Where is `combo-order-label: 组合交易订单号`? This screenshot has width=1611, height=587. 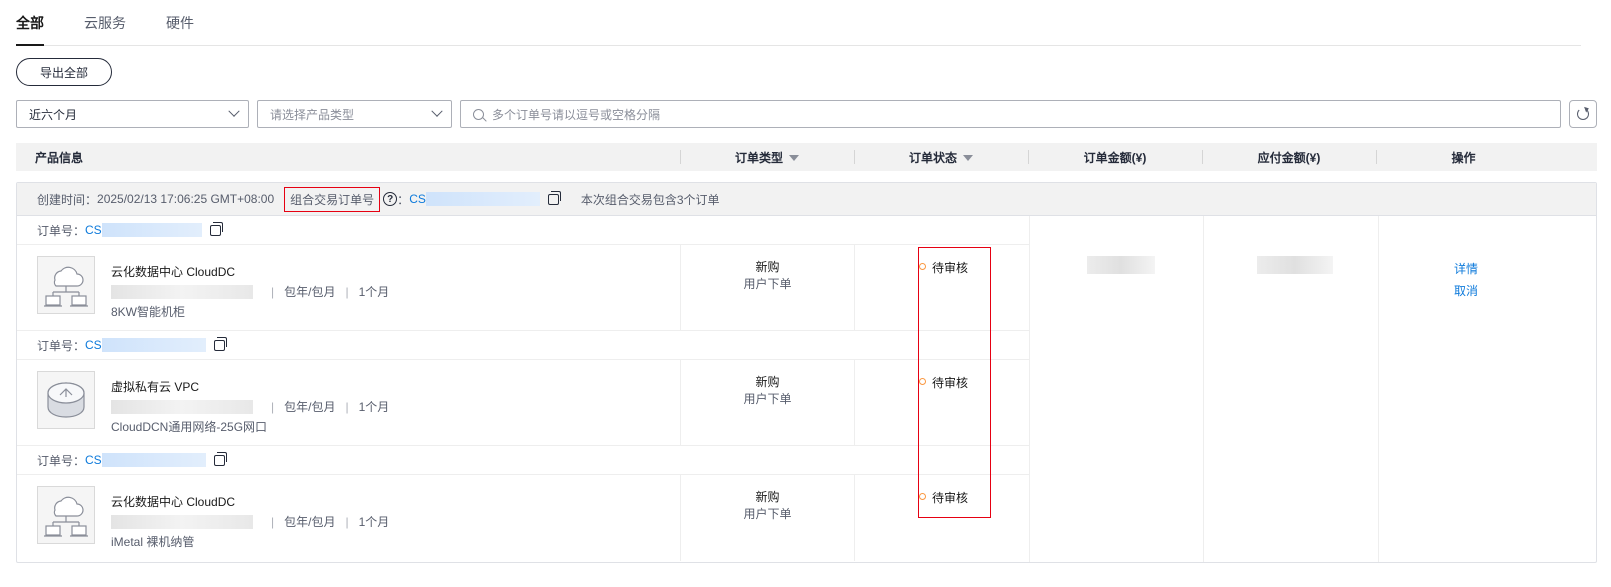
combo-order-label: 组合交易订单号 is located at coordinates (332, 199).